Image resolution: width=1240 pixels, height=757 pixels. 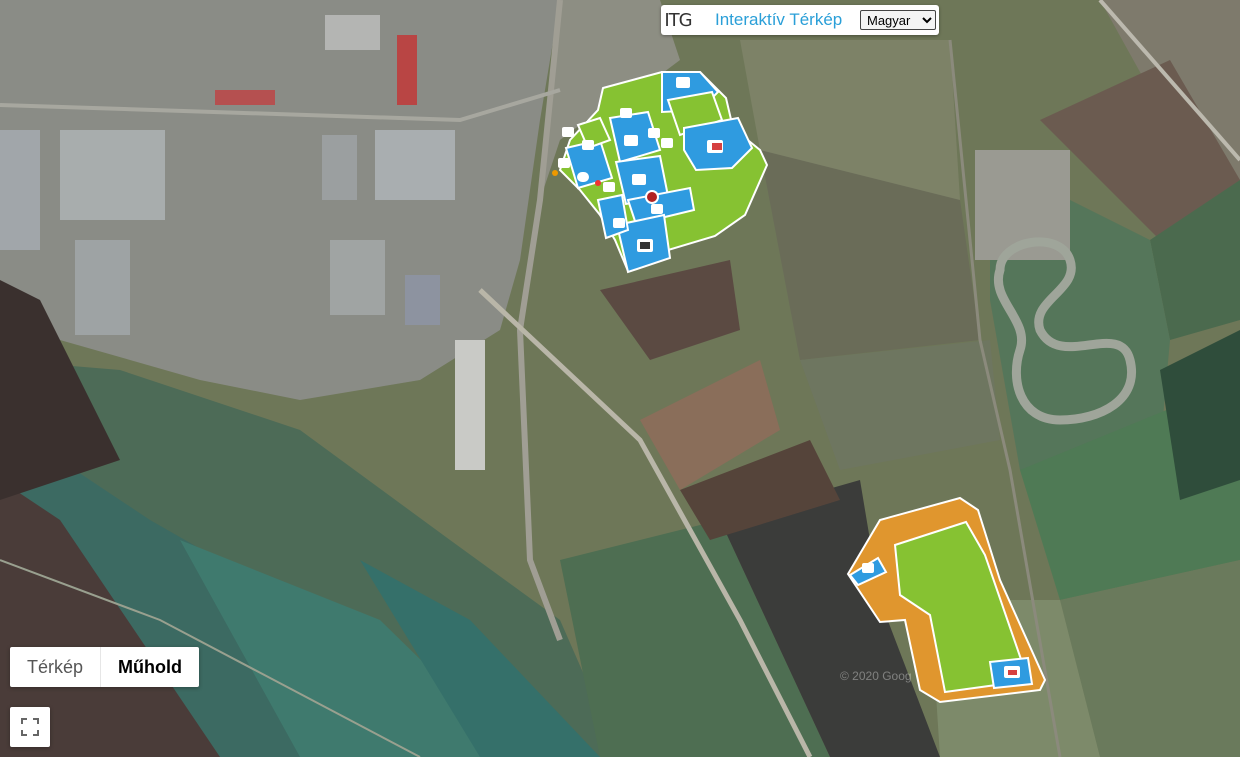 I want to click on map-watermark: © 2020 Goog, so click(x=876, y=676).